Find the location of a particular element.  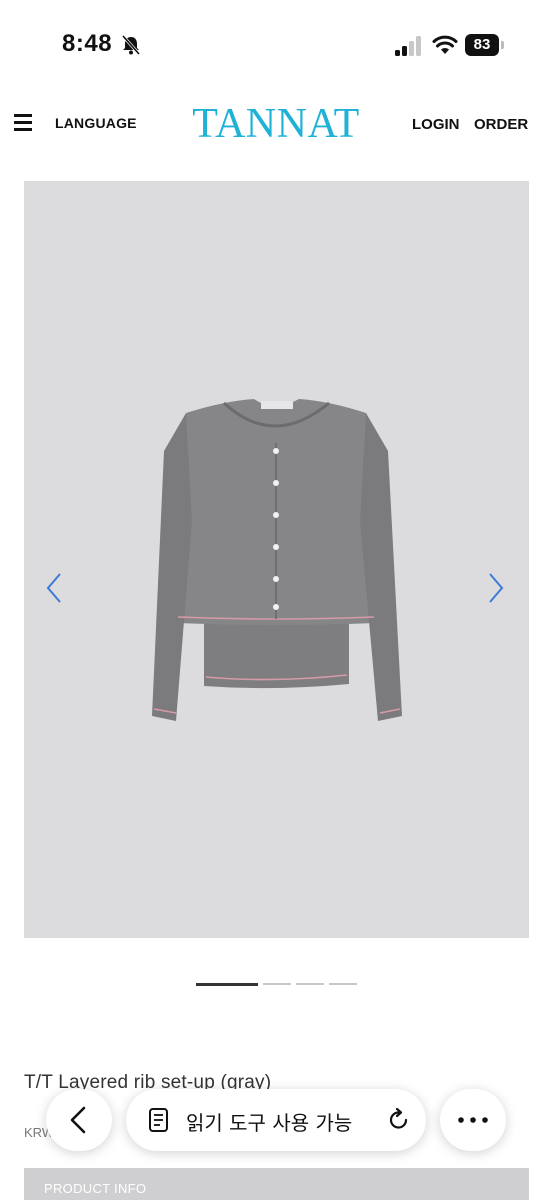

battery-icon: 83 is located at coordinates (485, 45).